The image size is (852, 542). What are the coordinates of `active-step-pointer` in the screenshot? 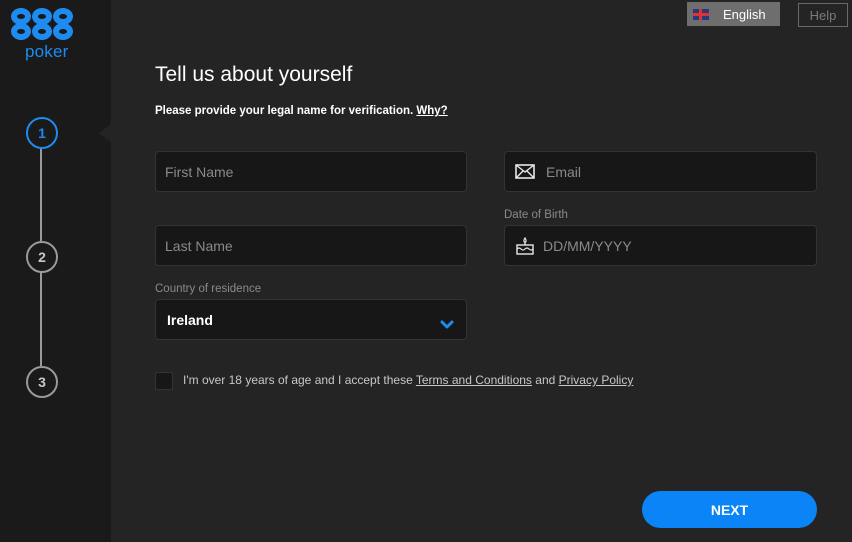 It's located at (105, 133).